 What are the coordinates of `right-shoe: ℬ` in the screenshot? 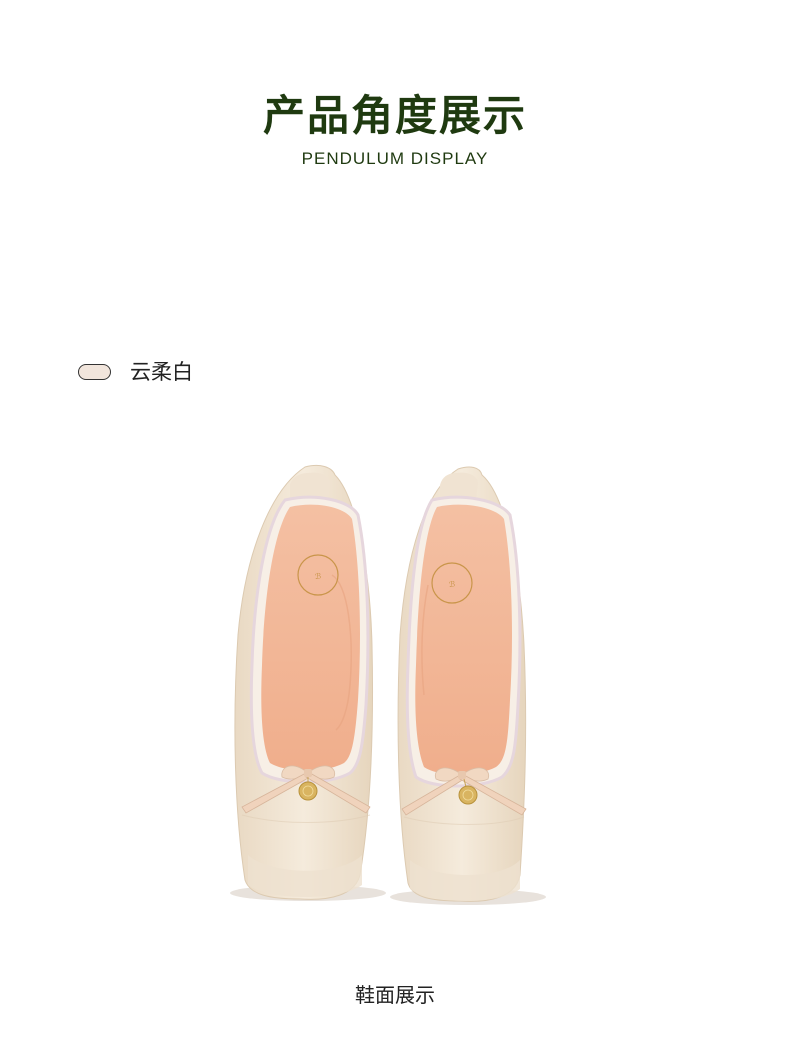 It's located at (468, 685).